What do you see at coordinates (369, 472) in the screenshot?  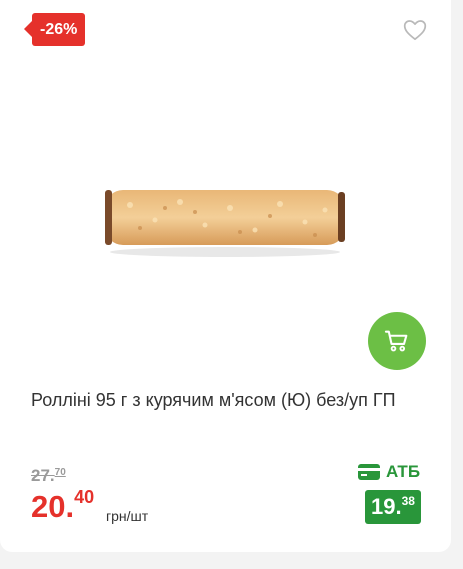 I see `card-icon` at bounding box center [369, 472].